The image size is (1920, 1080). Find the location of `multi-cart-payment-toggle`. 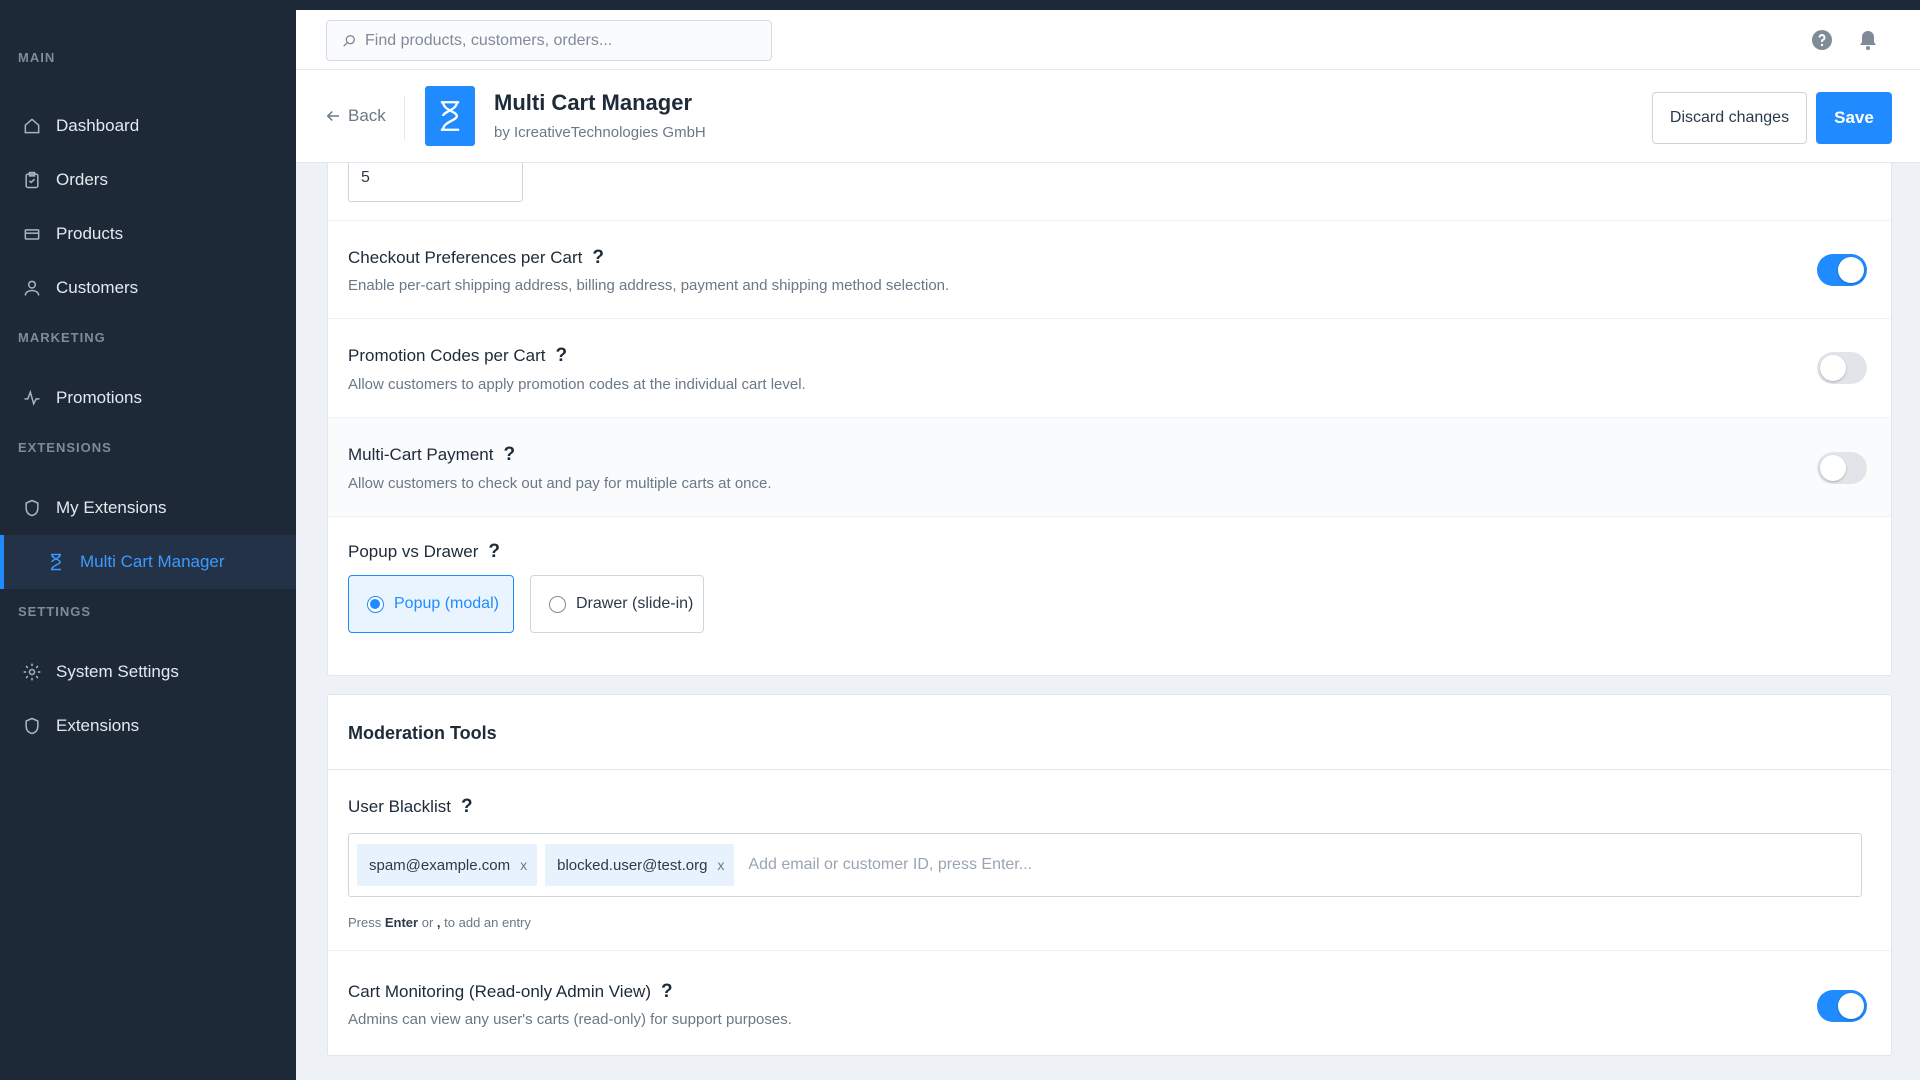

multi-cart-payment-toggle is located at coordinates (1842, 468).